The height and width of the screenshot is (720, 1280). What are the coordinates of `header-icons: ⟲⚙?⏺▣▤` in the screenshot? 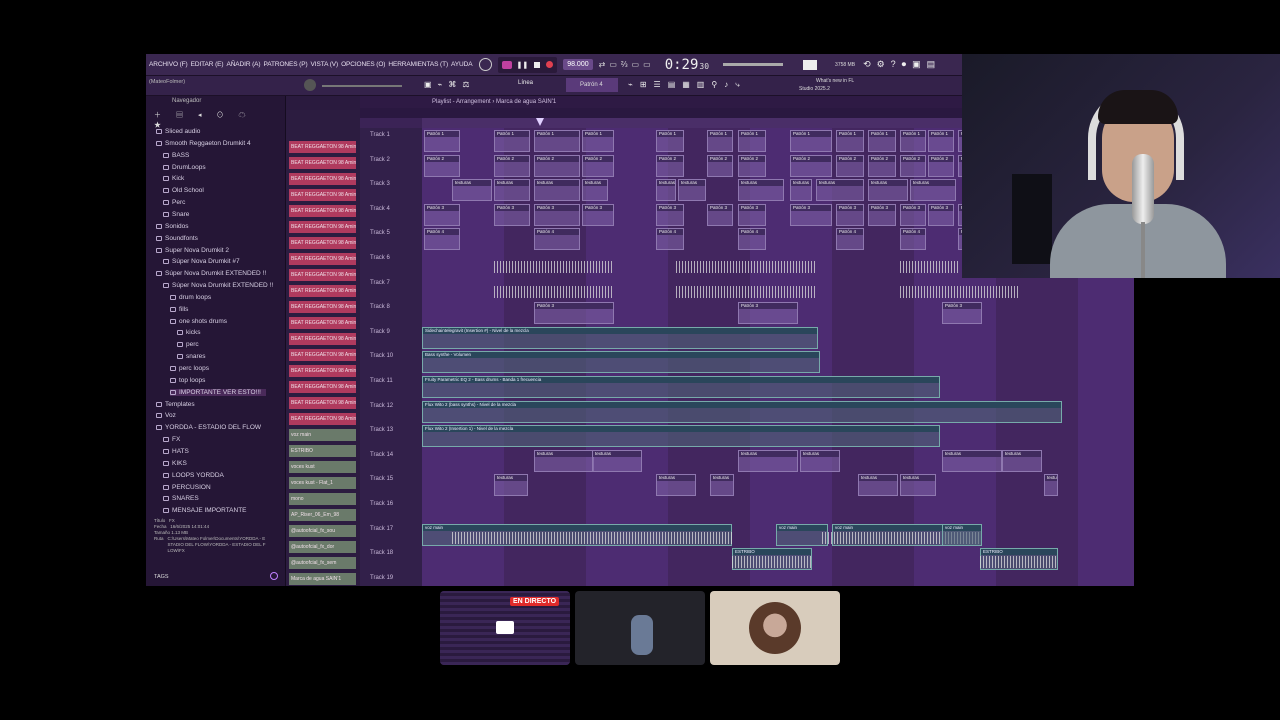 It's located at (902, 64).